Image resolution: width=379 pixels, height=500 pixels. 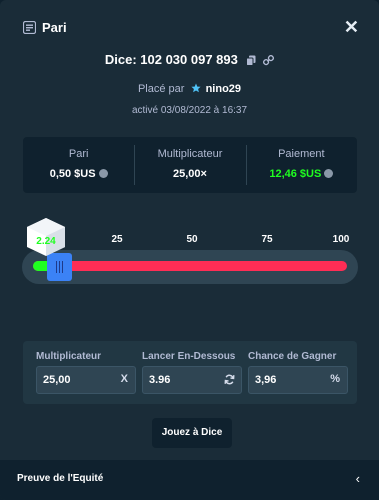 What do you see at coordinates (189, 27) in the screenshot?
I see `modal-header: Pari ✕` at bounding box center [189, 27].